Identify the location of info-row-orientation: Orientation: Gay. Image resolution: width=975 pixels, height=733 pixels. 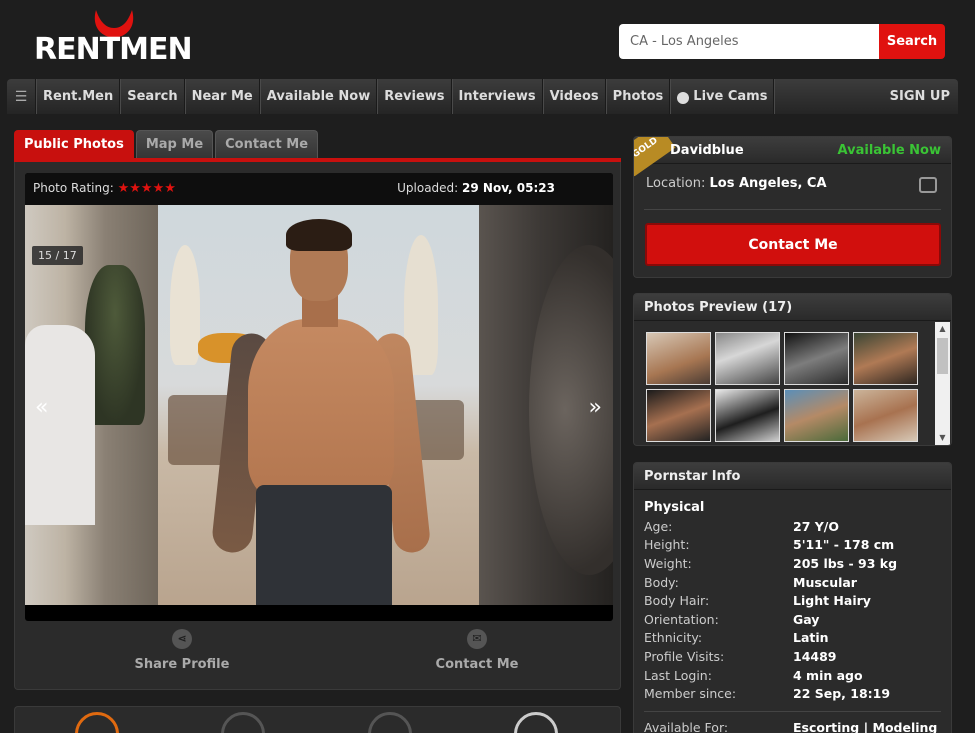
(794, 621).